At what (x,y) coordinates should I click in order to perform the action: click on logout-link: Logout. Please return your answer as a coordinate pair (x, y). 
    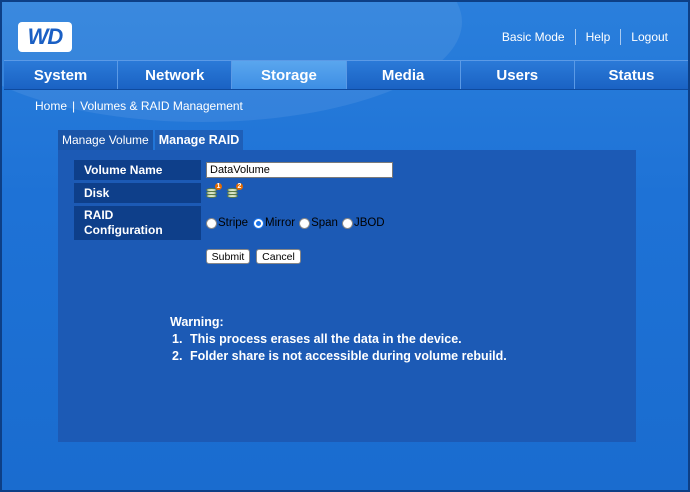
    Looking at the image, I should click on (649, 37).